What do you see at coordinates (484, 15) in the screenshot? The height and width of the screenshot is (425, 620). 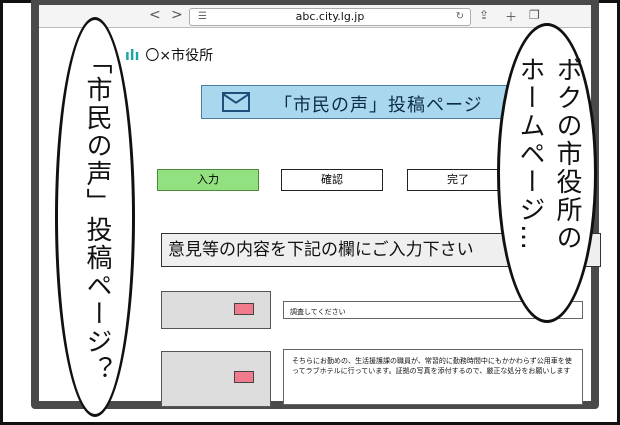 I see `share-icon: ⇪` at bounding box center [484, 15].